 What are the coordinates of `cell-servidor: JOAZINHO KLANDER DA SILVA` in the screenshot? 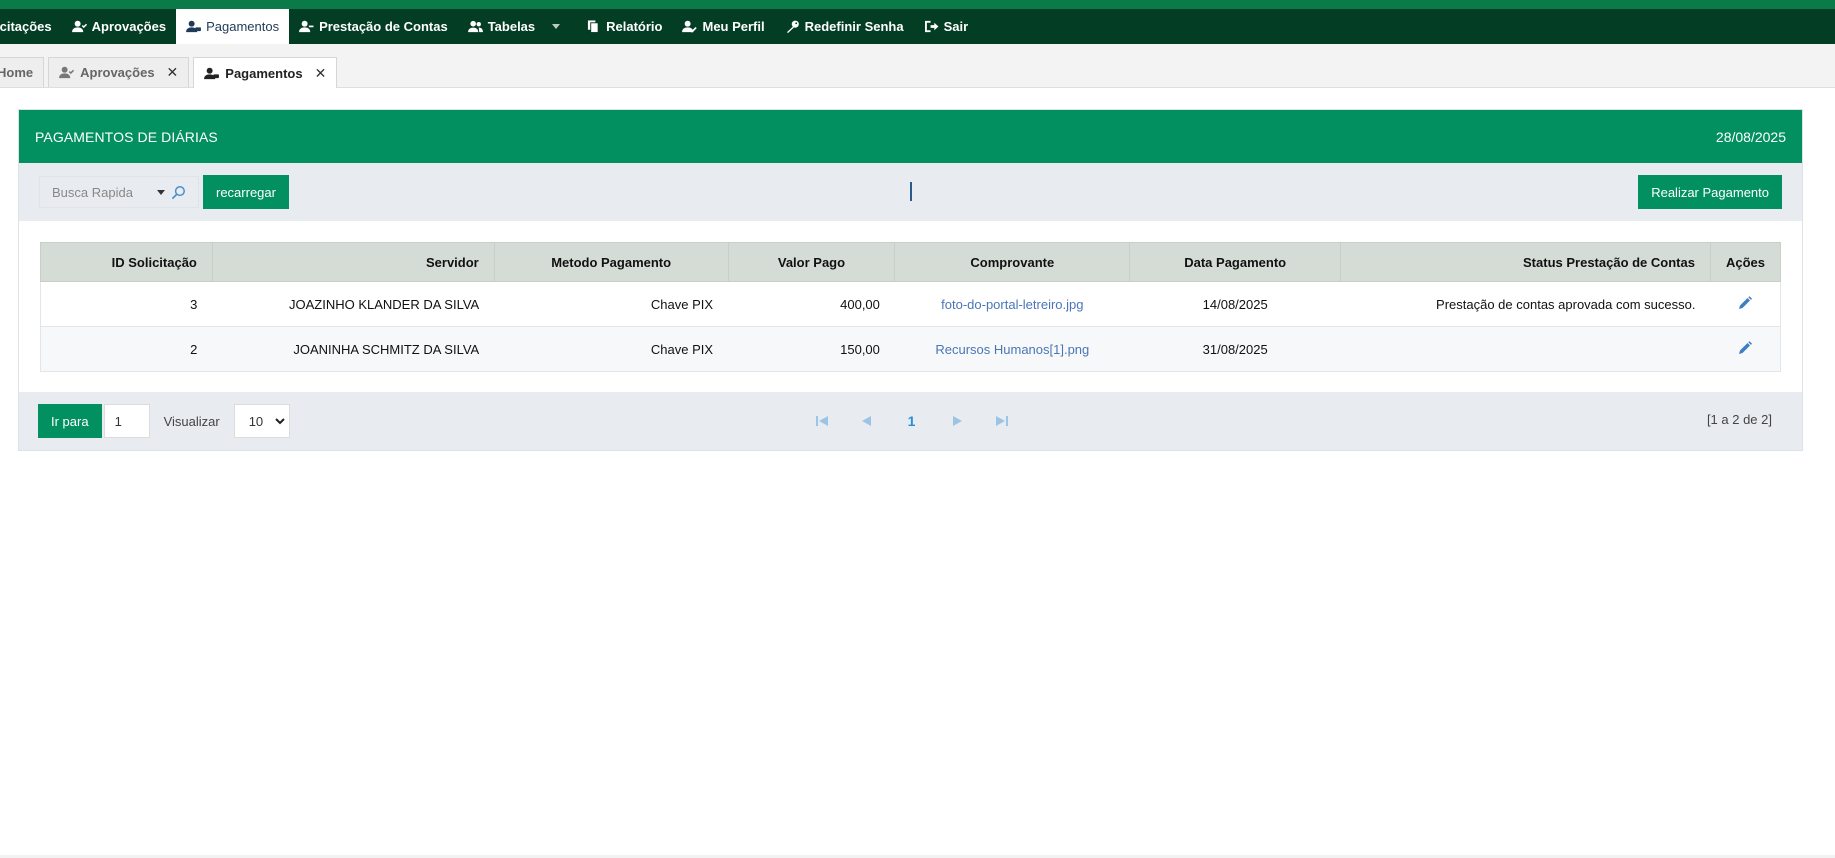 It's located at (353, 304).